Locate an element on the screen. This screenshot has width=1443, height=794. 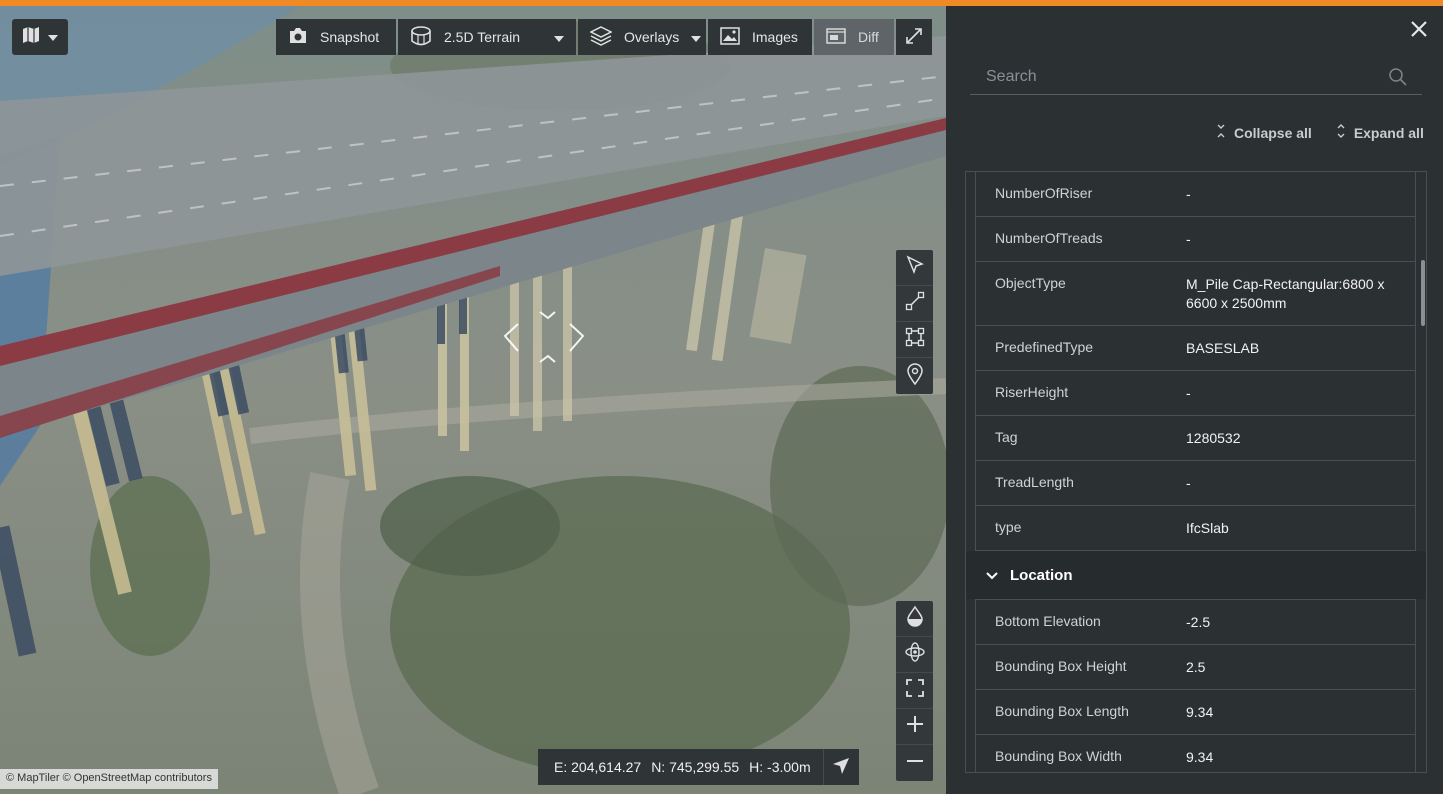
property-value: BASESLAB is located at coordinates (1223, 348).